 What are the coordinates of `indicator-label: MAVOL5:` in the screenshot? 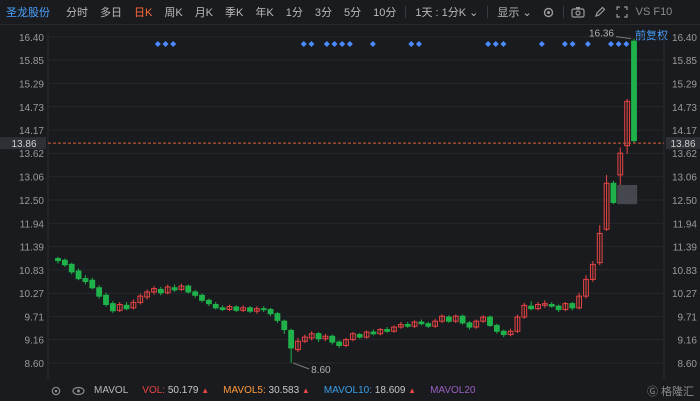 It's located at (244, 390).